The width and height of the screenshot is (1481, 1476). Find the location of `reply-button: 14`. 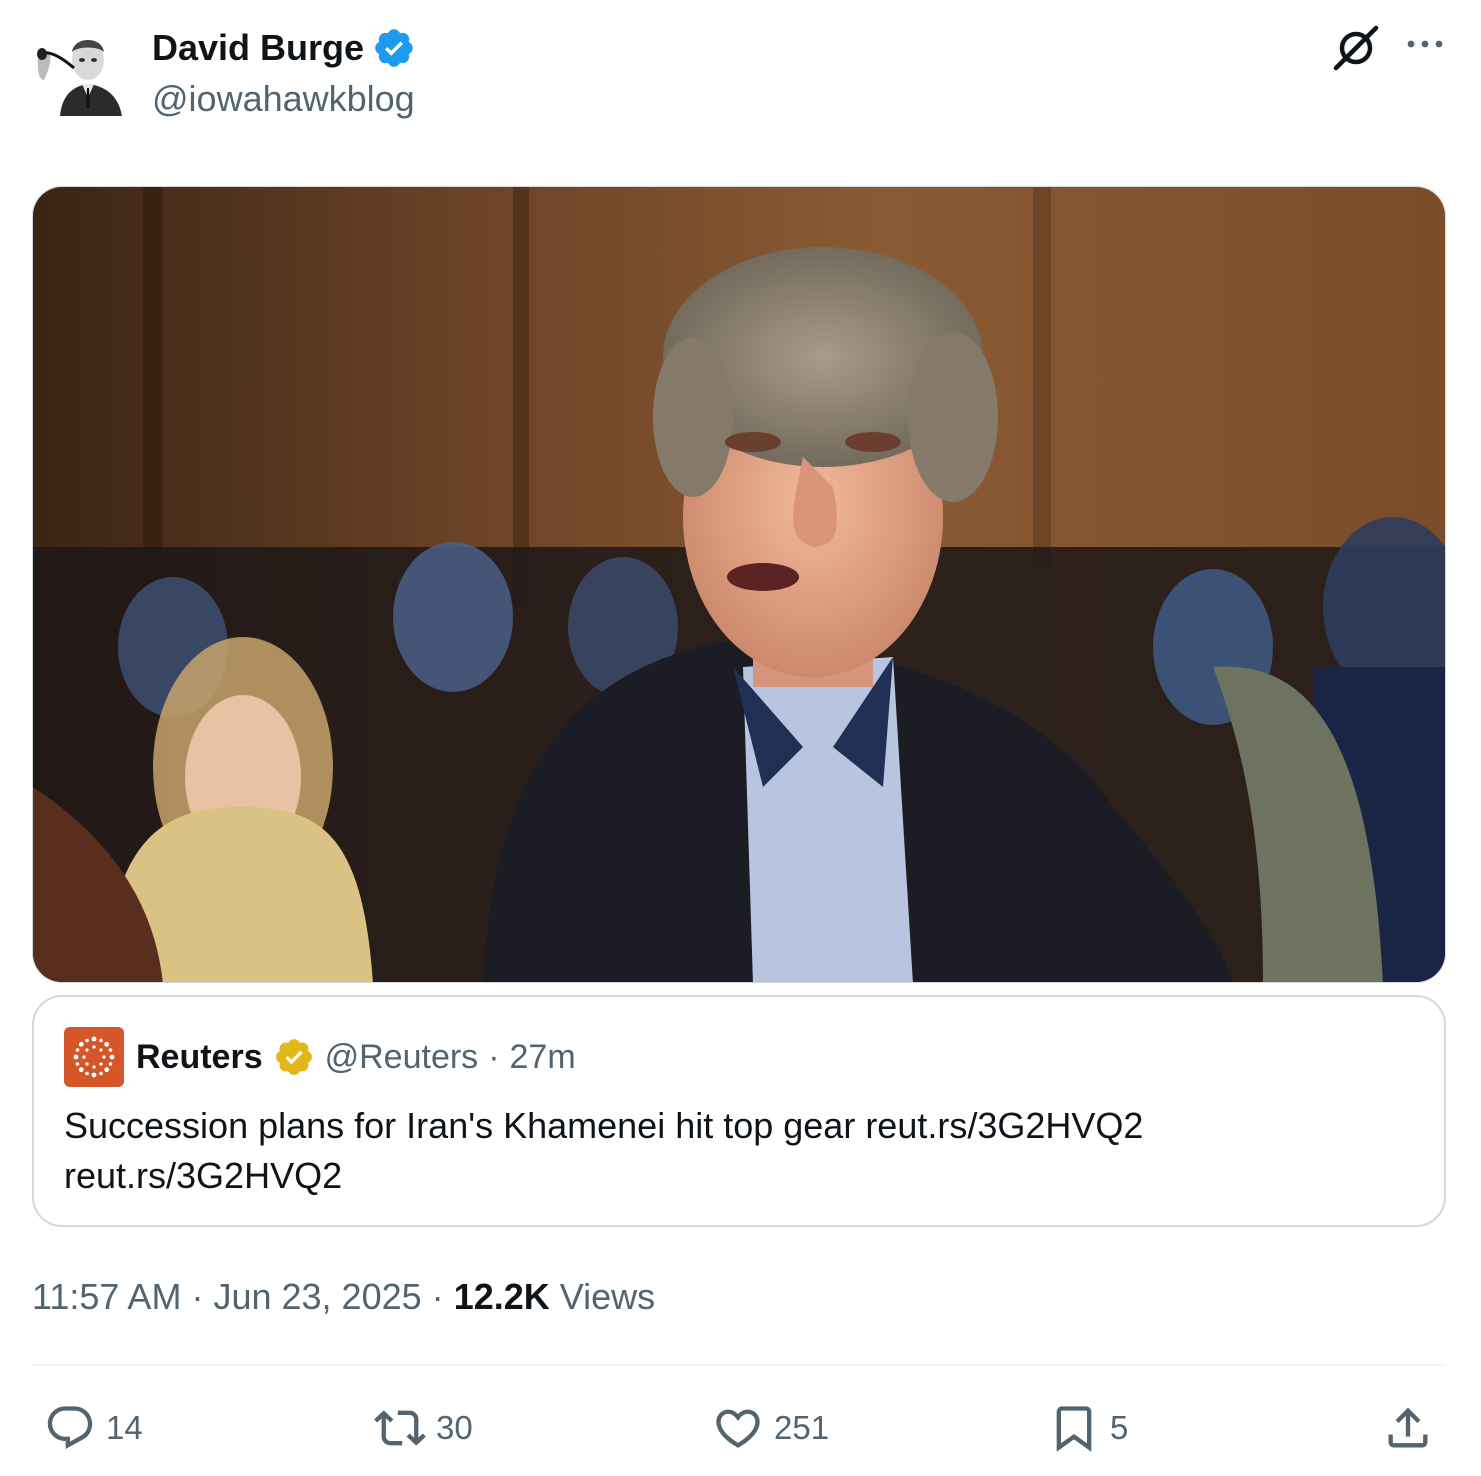

reply-button: 14 is located at coordinates (93, 1428).